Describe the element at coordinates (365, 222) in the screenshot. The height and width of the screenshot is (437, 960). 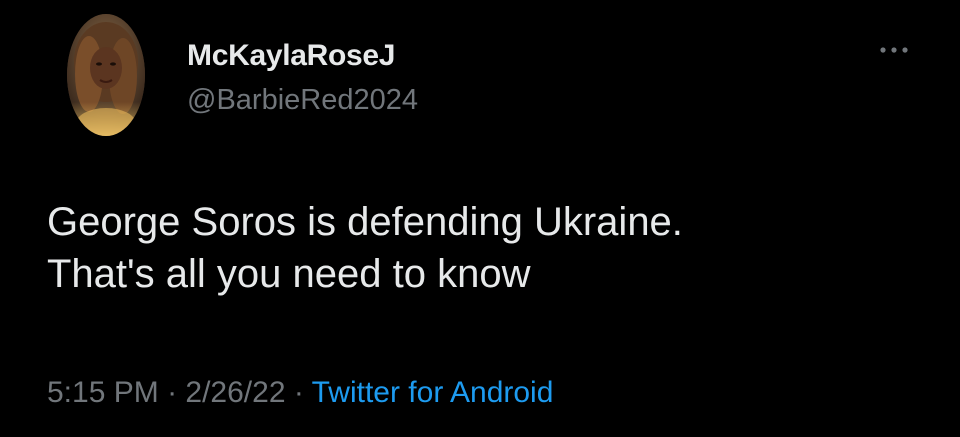
I see `tweet-text-line: George Soros is defending Ukraine.` at that location.